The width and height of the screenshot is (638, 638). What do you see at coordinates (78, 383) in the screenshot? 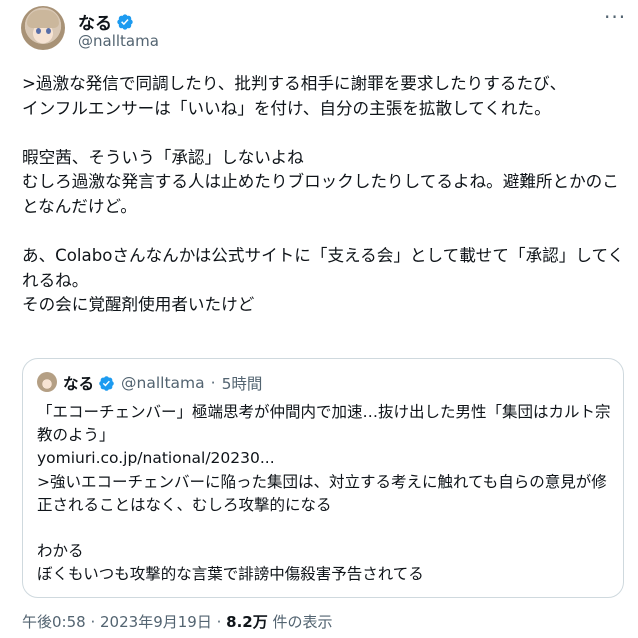
I see `quoted-author-name: なる` at bounding box center [78, 383].